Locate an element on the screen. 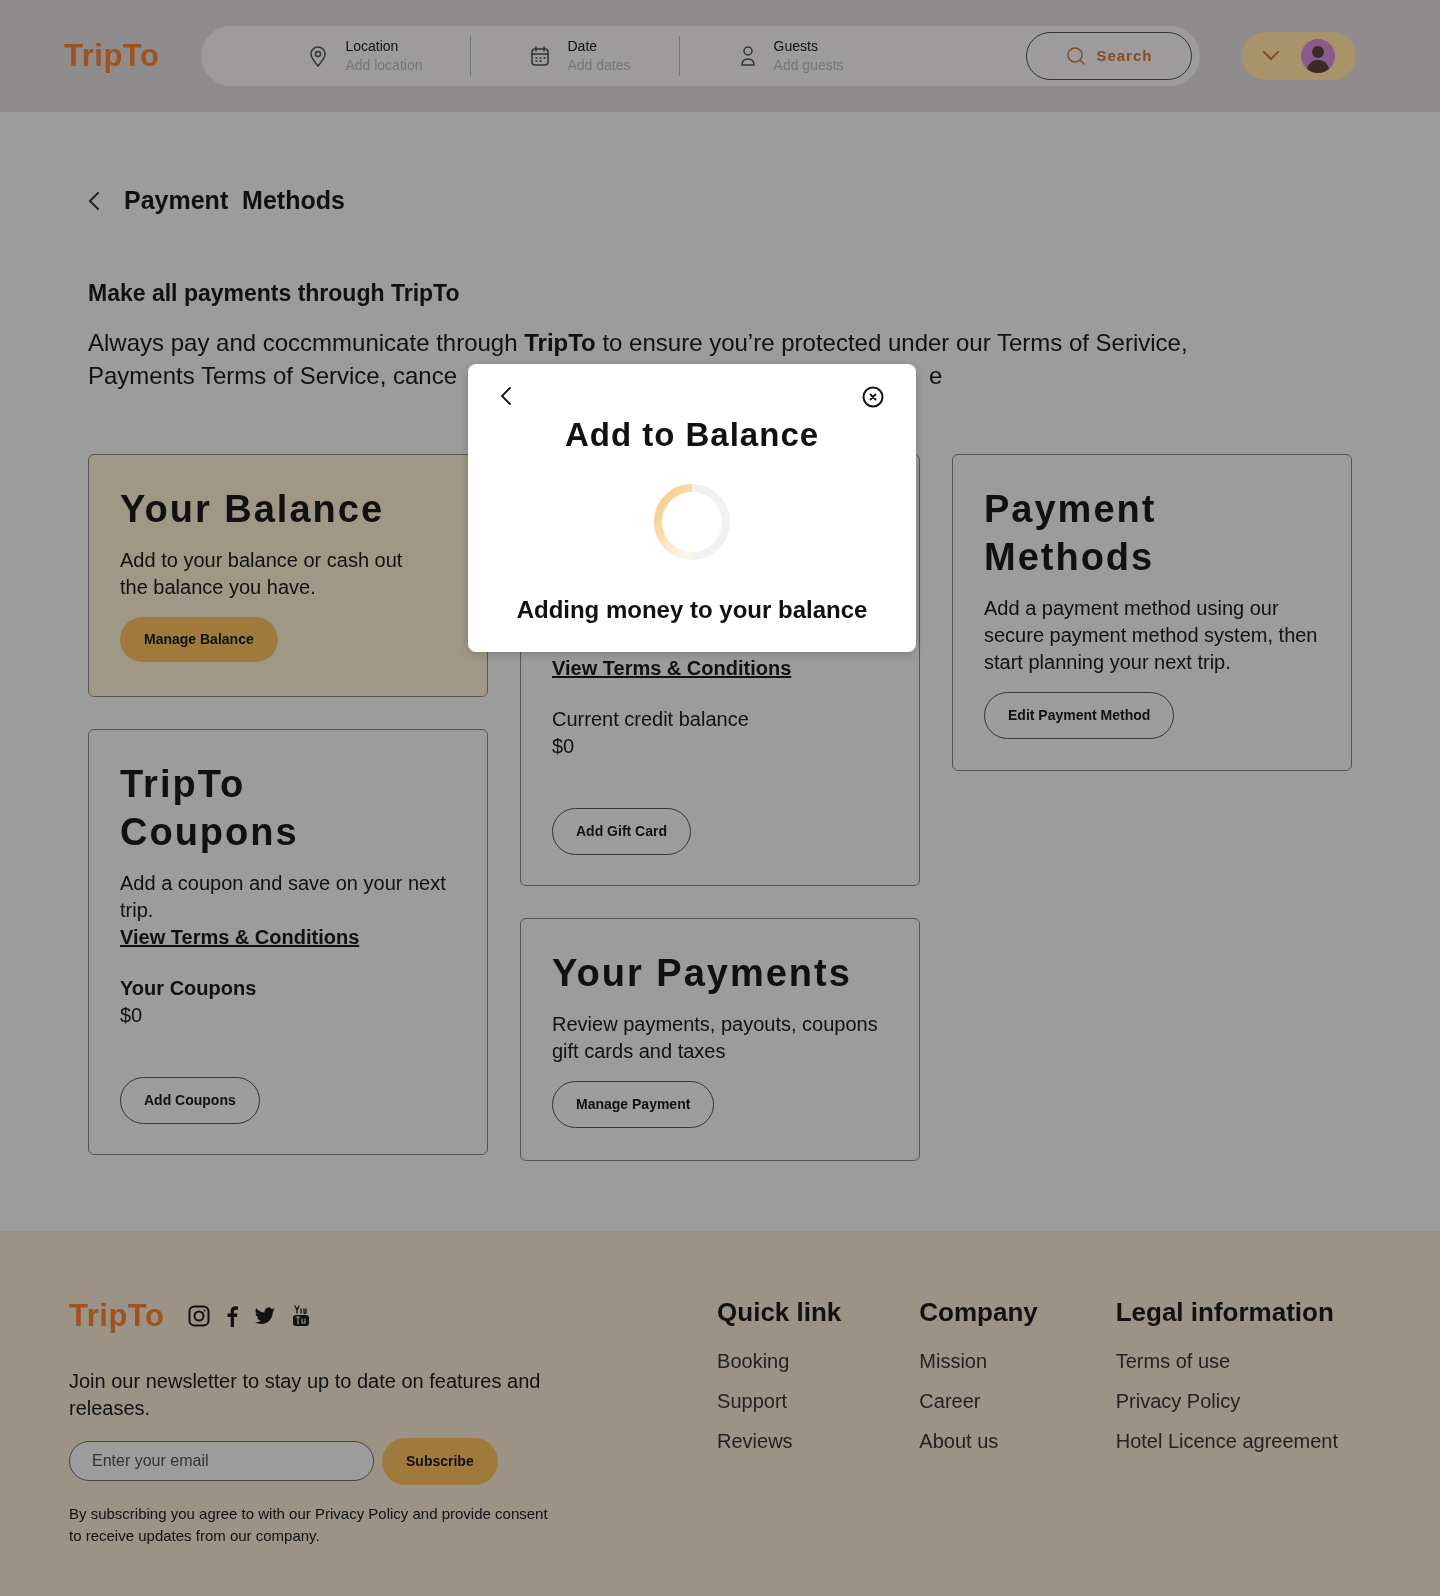 This screenshot has height=1596, width=1440. profile-menu is located at coordinates (1299, 56).